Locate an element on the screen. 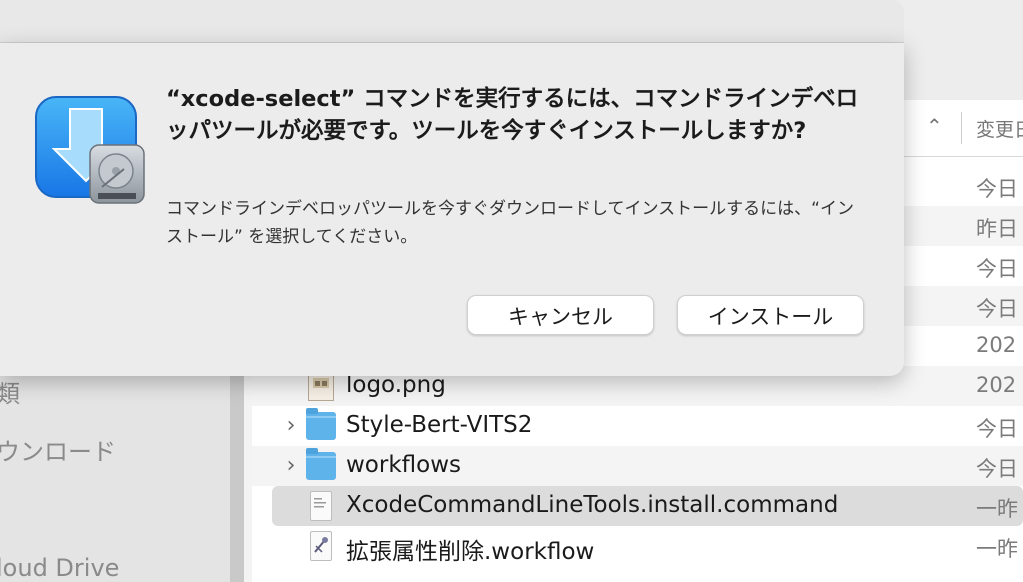 This screenshot has height=582, width=1023. sidebar-item-icloud-drive: loud Drive is located at coordinates (59, 568).